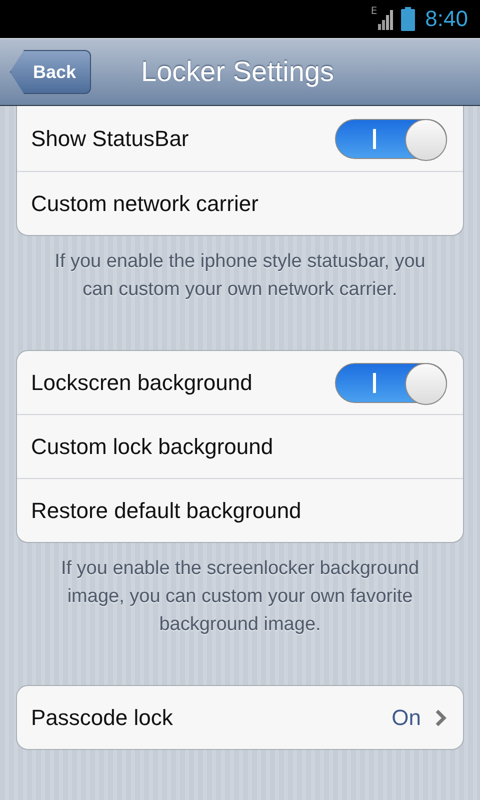  Describe the element at coordinates (441, 717) in the screenshot. I see `chevron-icon` at that location.